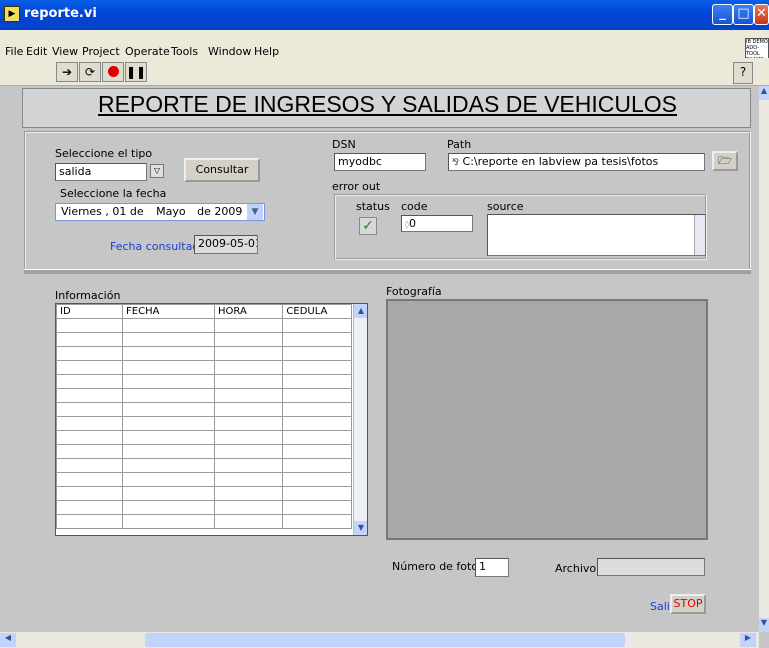 Image resolution: width=769 pixels, height=648 pixels. What do you see at coordinates (36, 51) in the screenshot?
I see `menu-edit: Edit` at bounding box center [36, 51].